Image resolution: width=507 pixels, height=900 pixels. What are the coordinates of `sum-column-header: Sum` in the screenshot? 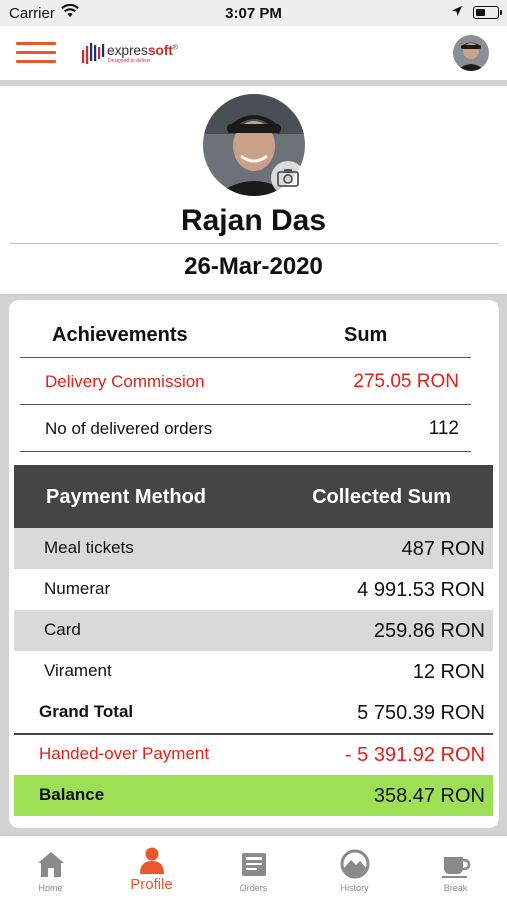 It's located at (366, 335).